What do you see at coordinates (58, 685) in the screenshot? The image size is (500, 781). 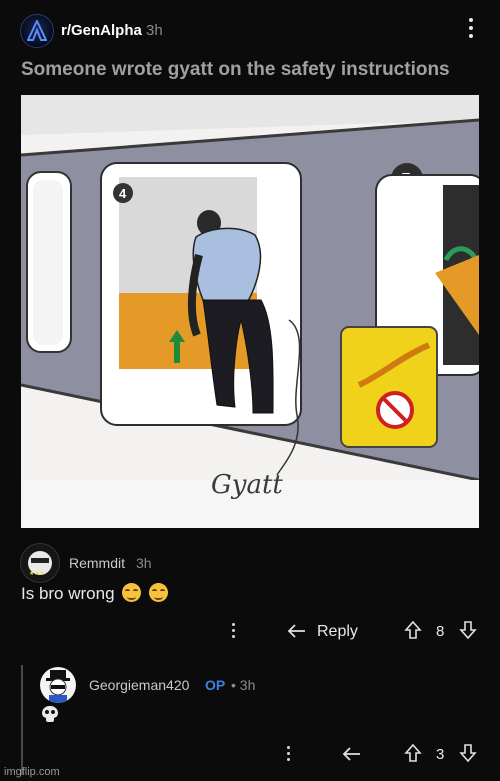 I see `reply-author-avatar` at bounding box center [58, 685].